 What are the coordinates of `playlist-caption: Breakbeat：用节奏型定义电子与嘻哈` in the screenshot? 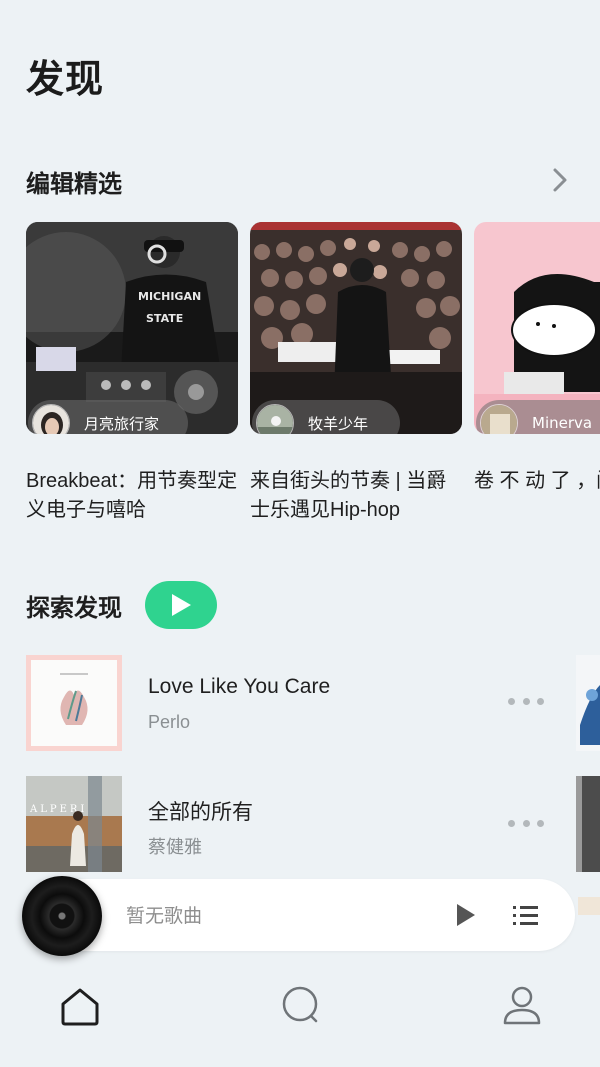 It's located at (132, 495).